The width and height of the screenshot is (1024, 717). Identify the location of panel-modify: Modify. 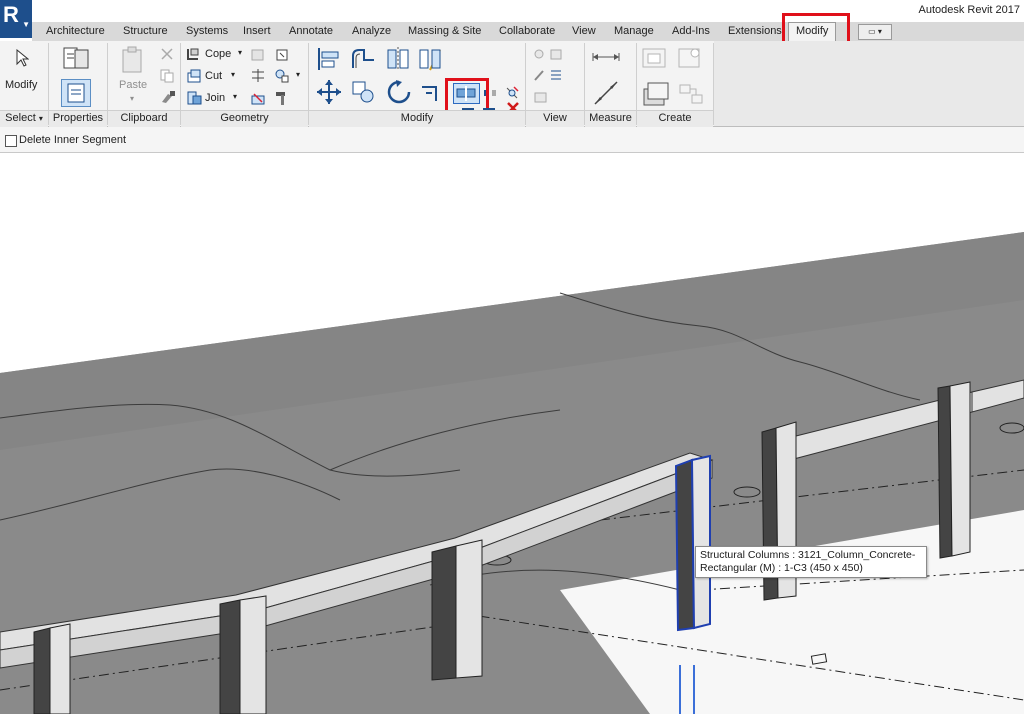
(417, 118).